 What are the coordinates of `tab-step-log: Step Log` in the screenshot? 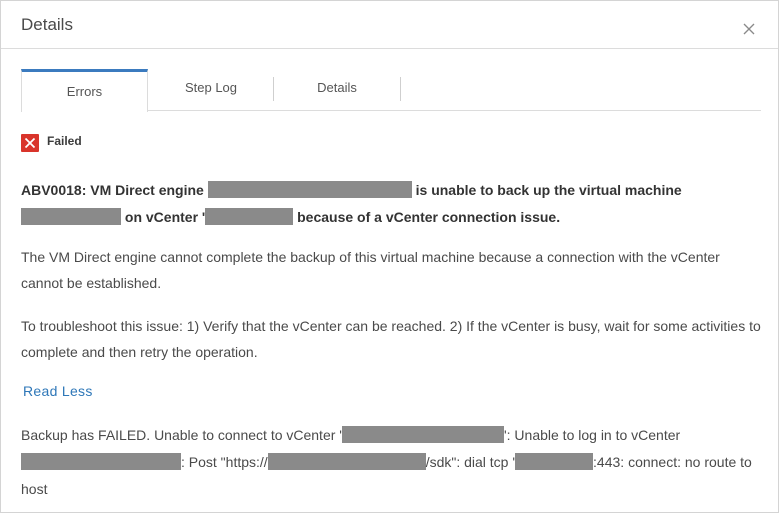 It's located at (211, 90).